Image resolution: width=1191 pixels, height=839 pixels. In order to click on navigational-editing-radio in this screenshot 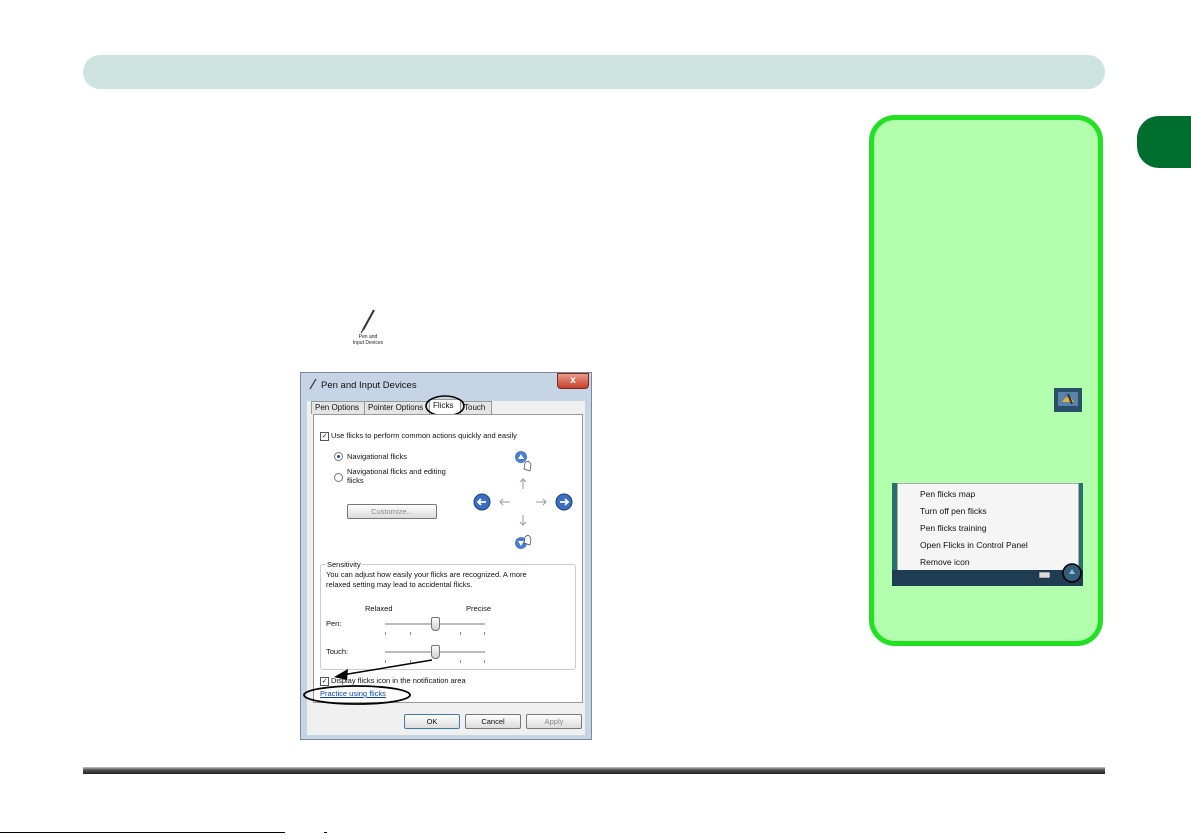, I will do `click(338, 477)`.